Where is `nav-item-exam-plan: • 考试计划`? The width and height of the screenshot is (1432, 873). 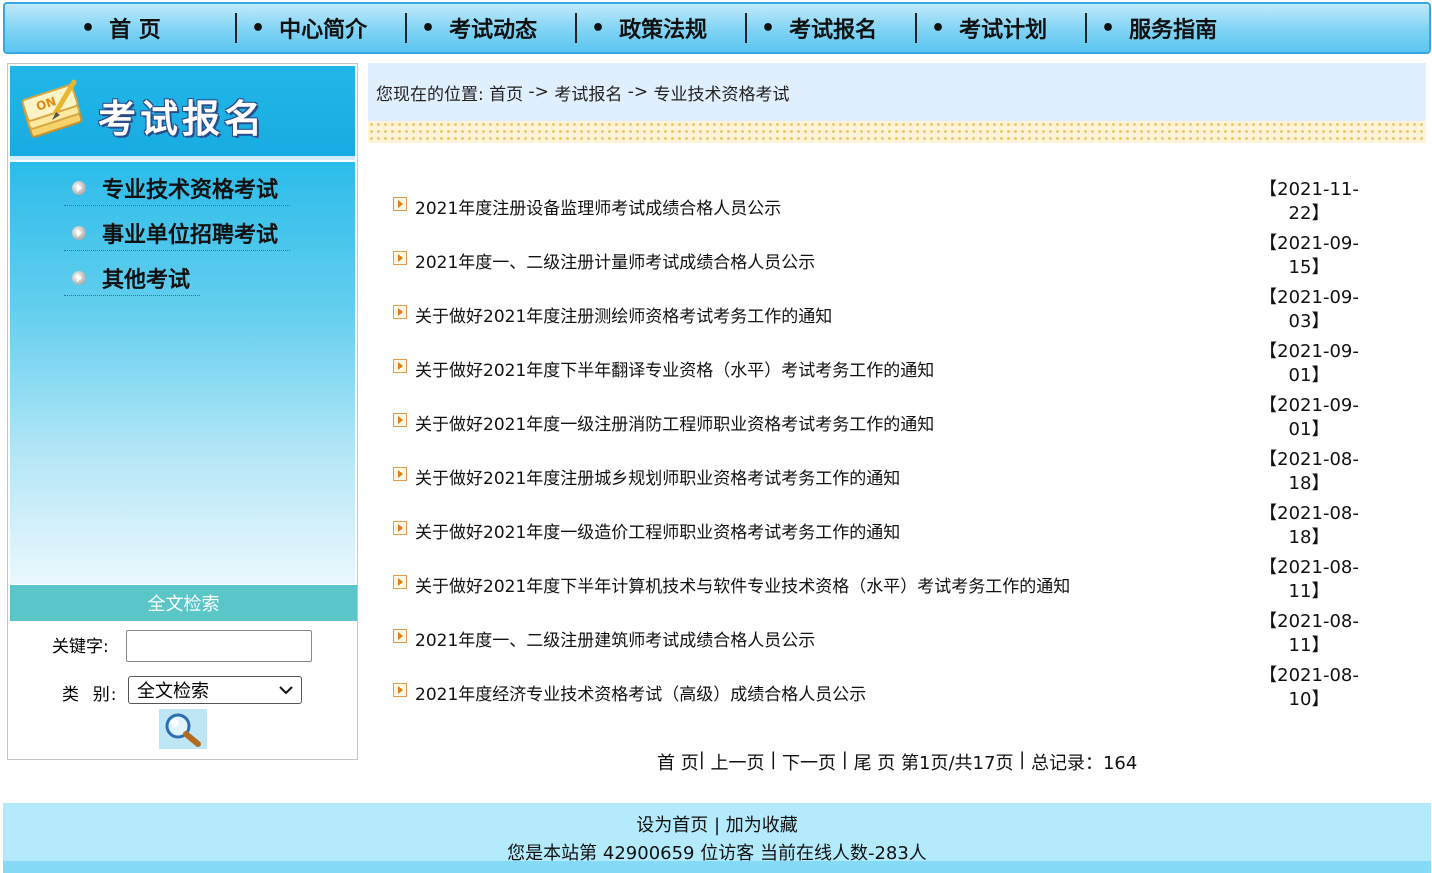 nav-item-exam-plan: • 考试计划 is located at coordinates (1001, 28).